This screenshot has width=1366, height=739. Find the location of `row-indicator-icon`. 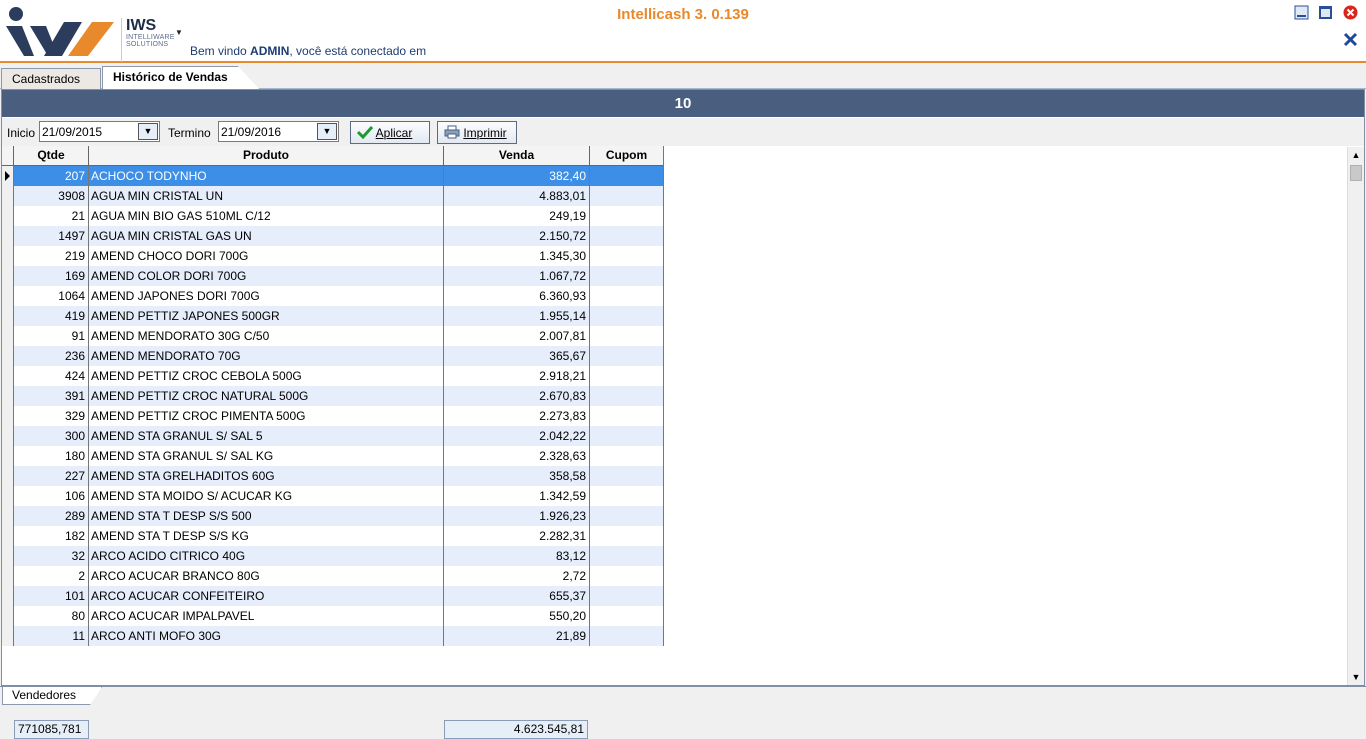

row-indicator-icon is located at coordinates (8, 176).